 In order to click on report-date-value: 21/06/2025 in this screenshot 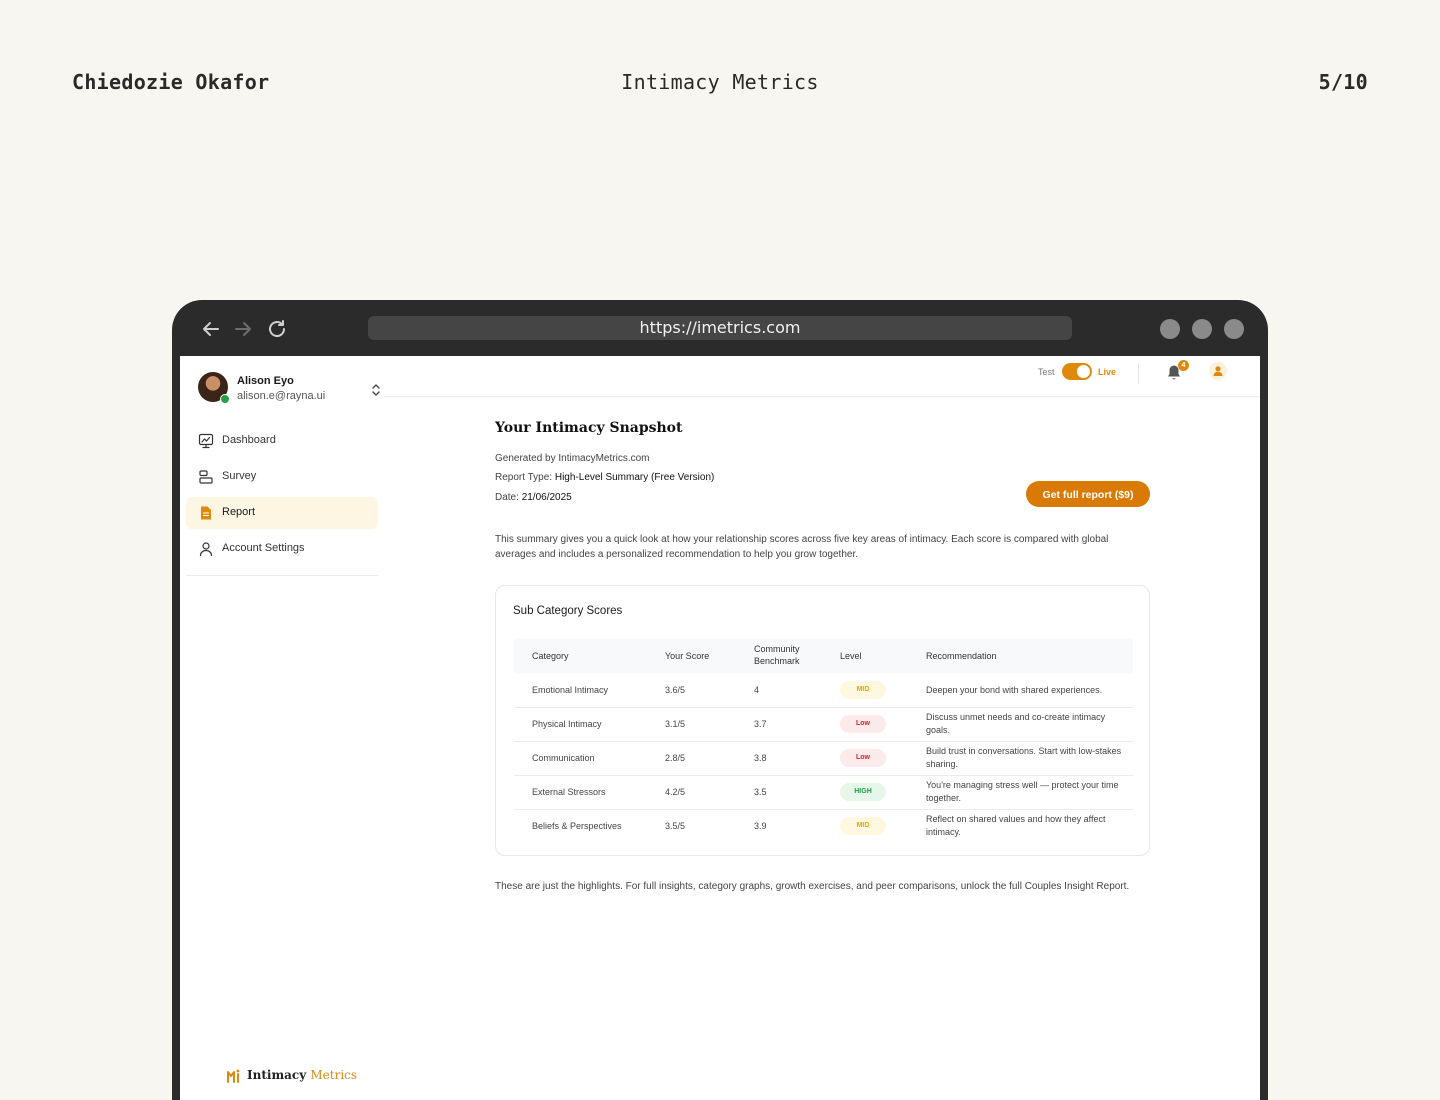, I will do `click(546, 497)`.